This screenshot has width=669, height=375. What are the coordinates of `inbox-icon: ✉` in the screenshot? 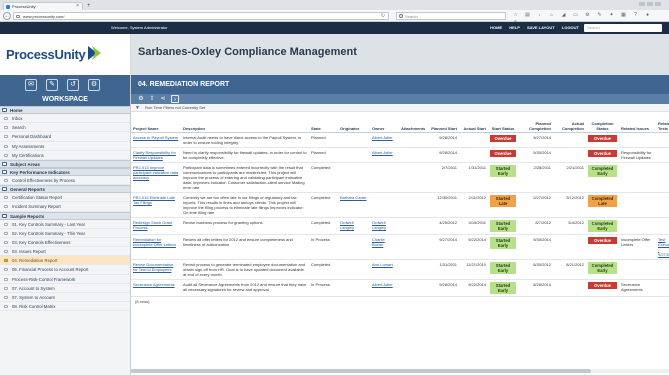 It's located at (31, 85).